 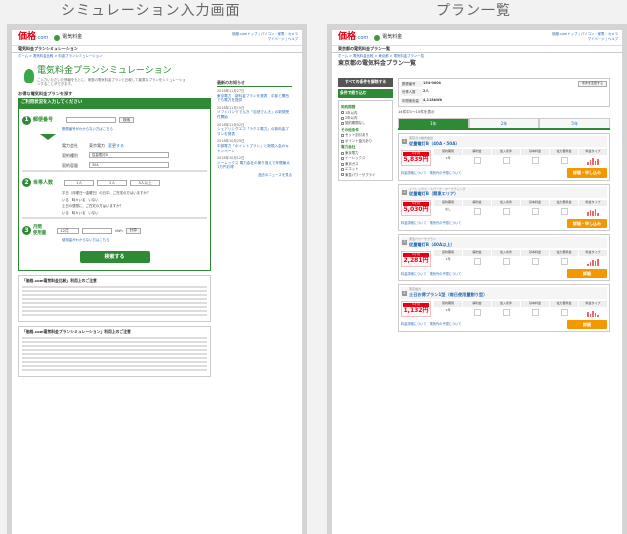 What do you see at coordinates (97, 230) in the screenshot?
I see `usage-input` at bounding box center [97, 230].